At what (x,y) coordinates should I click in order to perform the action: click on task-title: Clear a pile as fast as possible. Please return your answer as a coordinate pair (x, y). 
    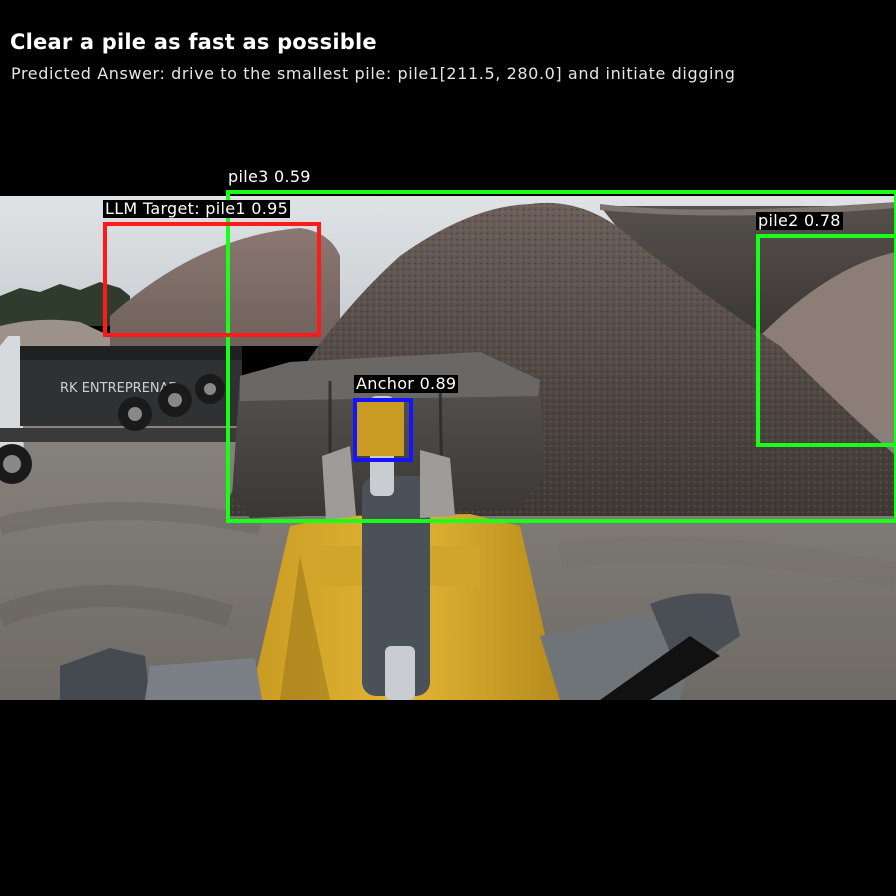
    Looking at the image, I should click on (193, 42).